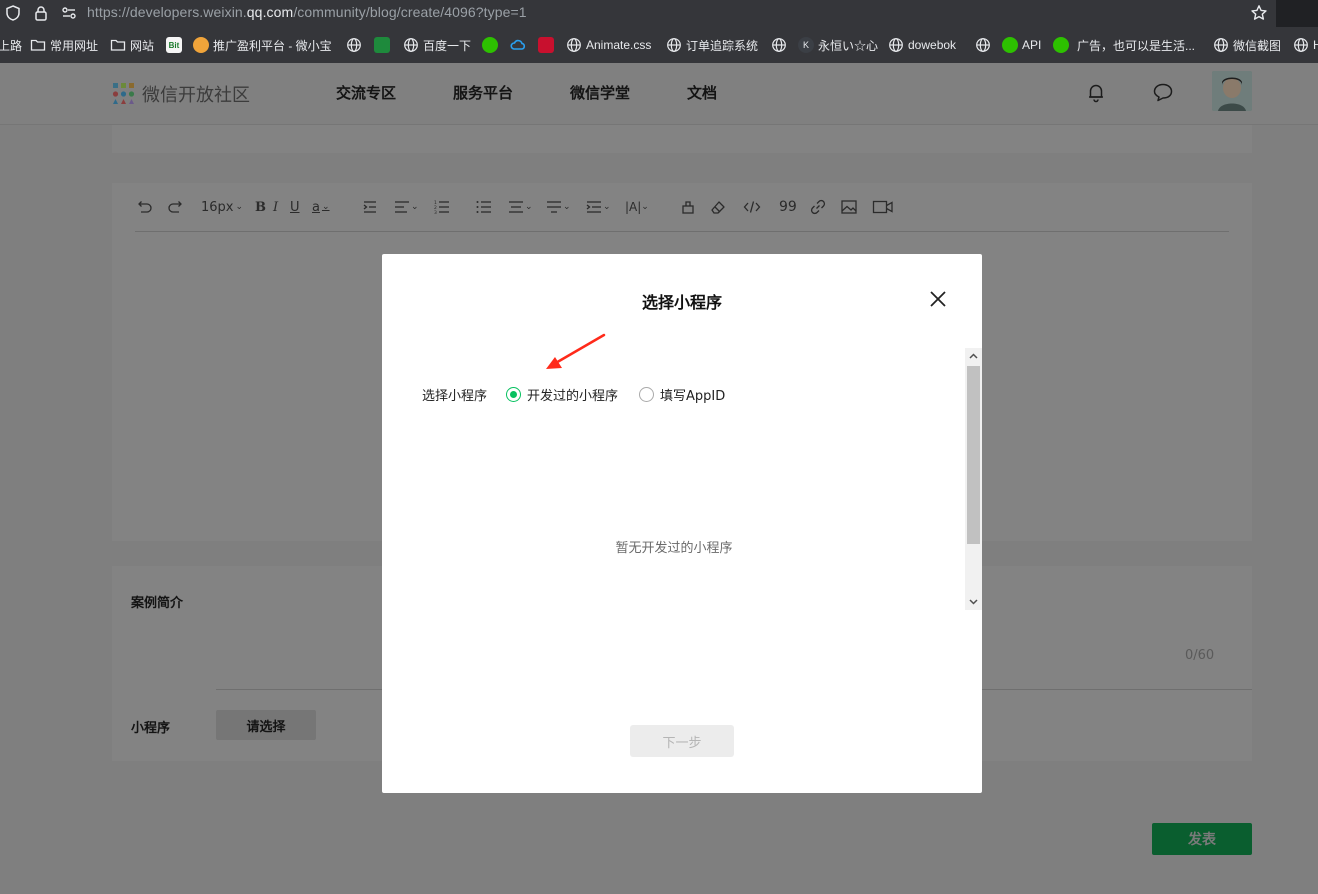 This screenshot has height=894, width=1318. What do you see at coordinates (682, 741) in the screenshot?
I see `next-step-button: 下一步` at bounding box center [682, 741].